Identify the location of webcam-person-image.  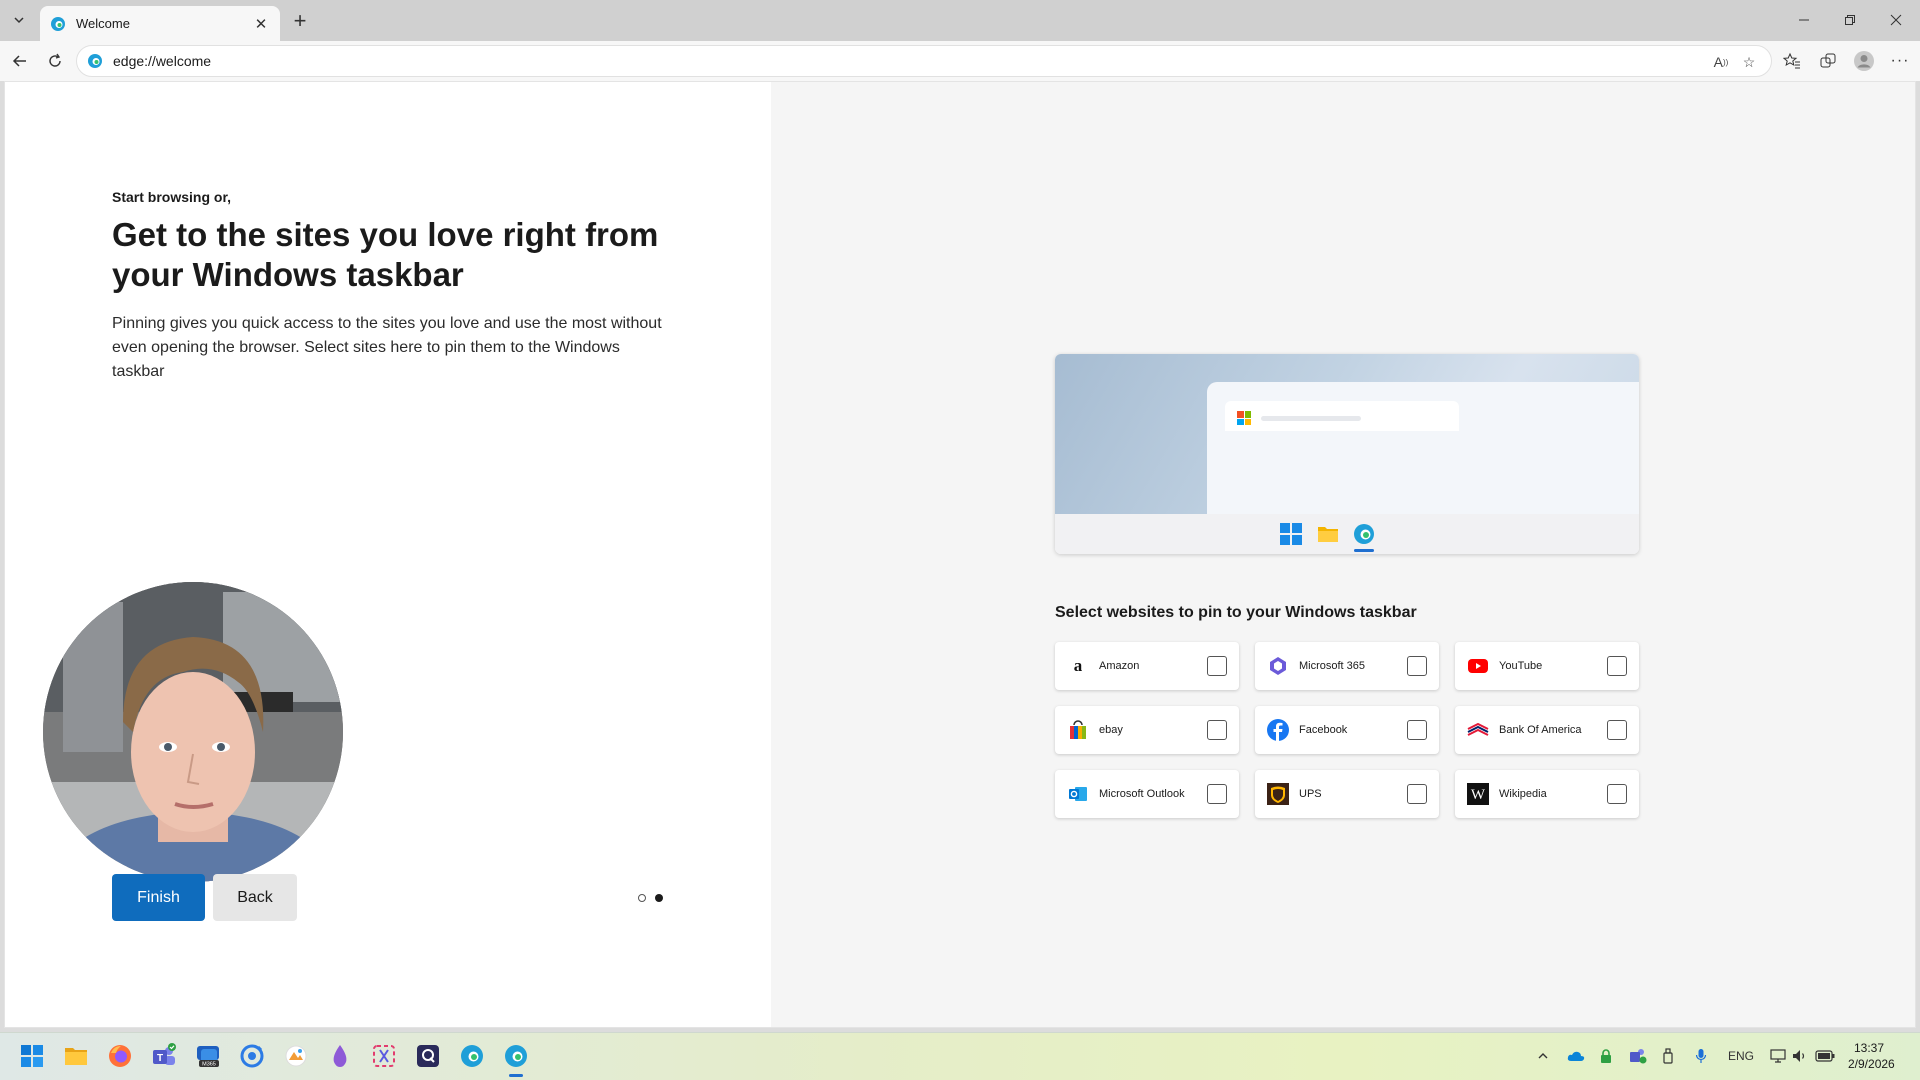
(193, 732).